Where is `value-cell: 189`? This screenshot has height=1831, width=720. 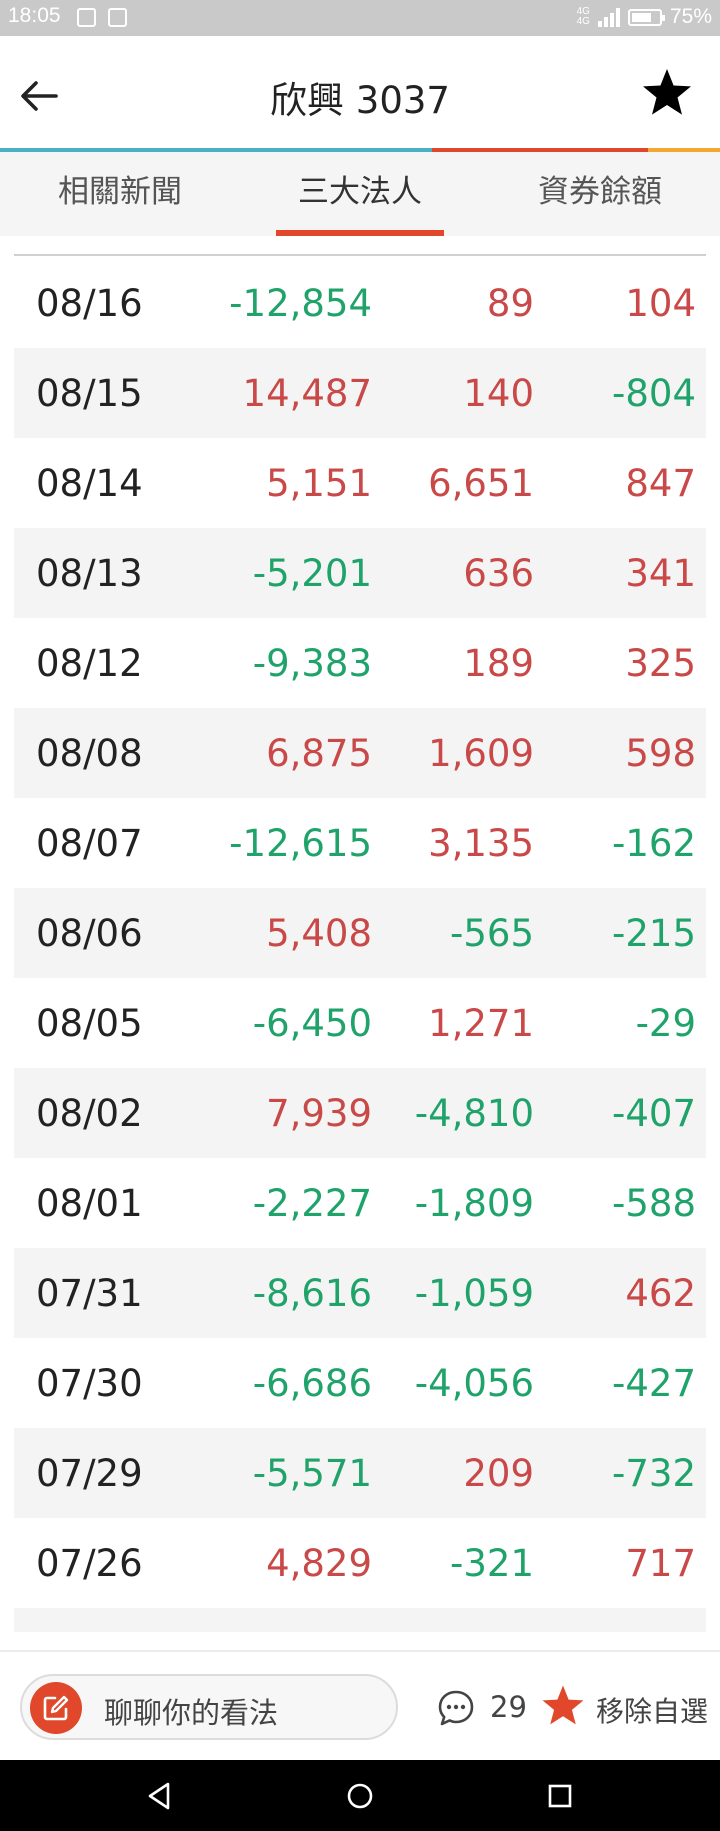
value-cell: 189 is located at coordinates (498, 663).